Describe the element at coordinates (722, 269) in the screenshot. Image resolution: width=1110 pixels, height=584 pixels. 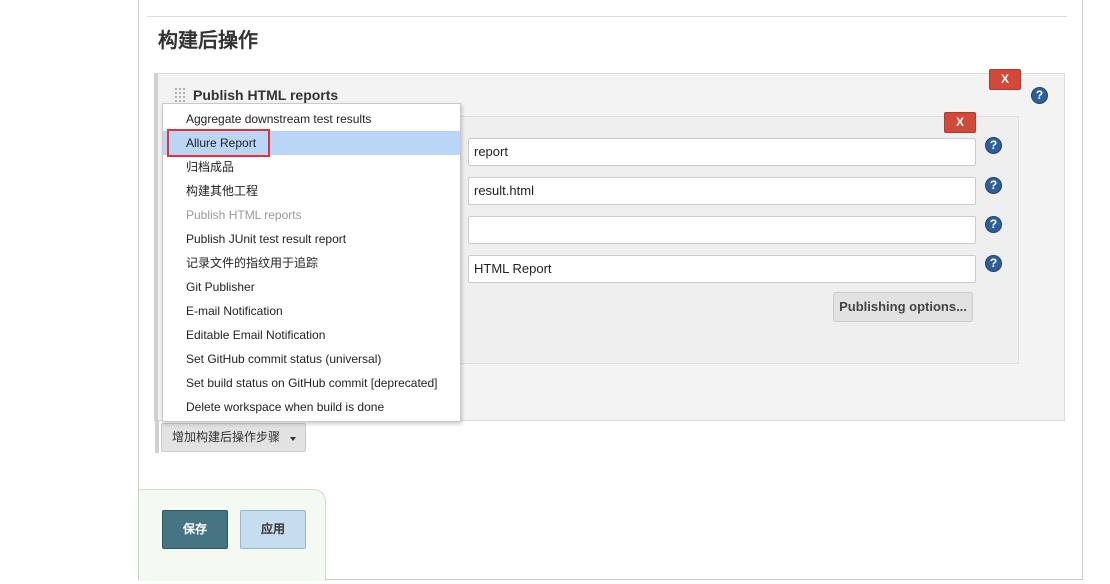
I see `report-title-field: HTML Report` at that location.